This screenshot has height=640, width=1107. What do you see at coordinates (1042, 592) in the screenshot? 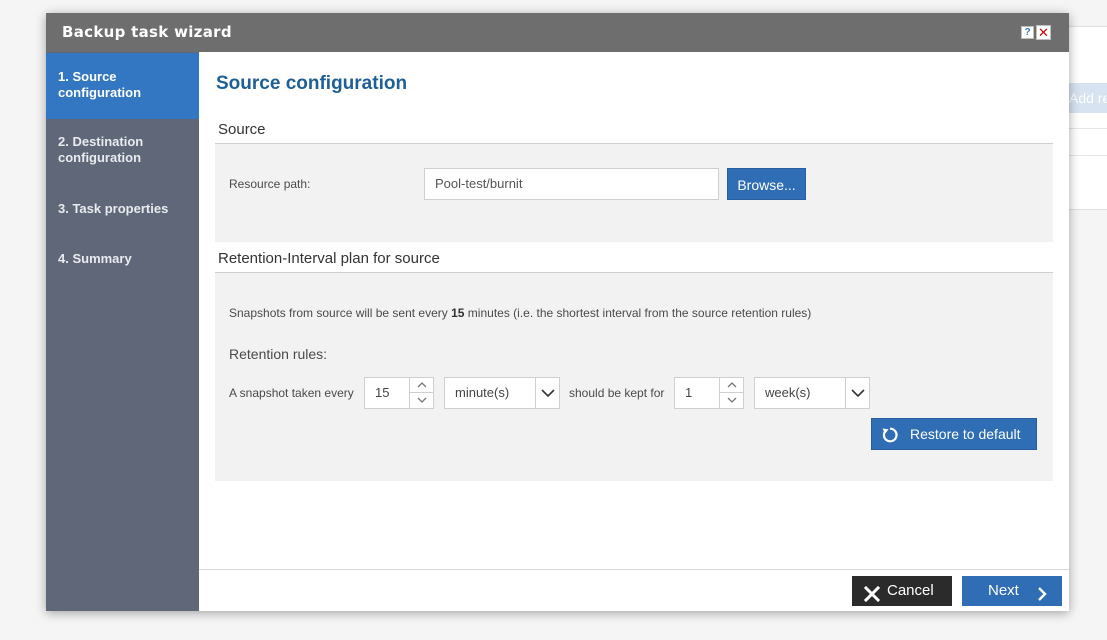
I see `chevron-right-icon` at bounding box center [1042, 592].